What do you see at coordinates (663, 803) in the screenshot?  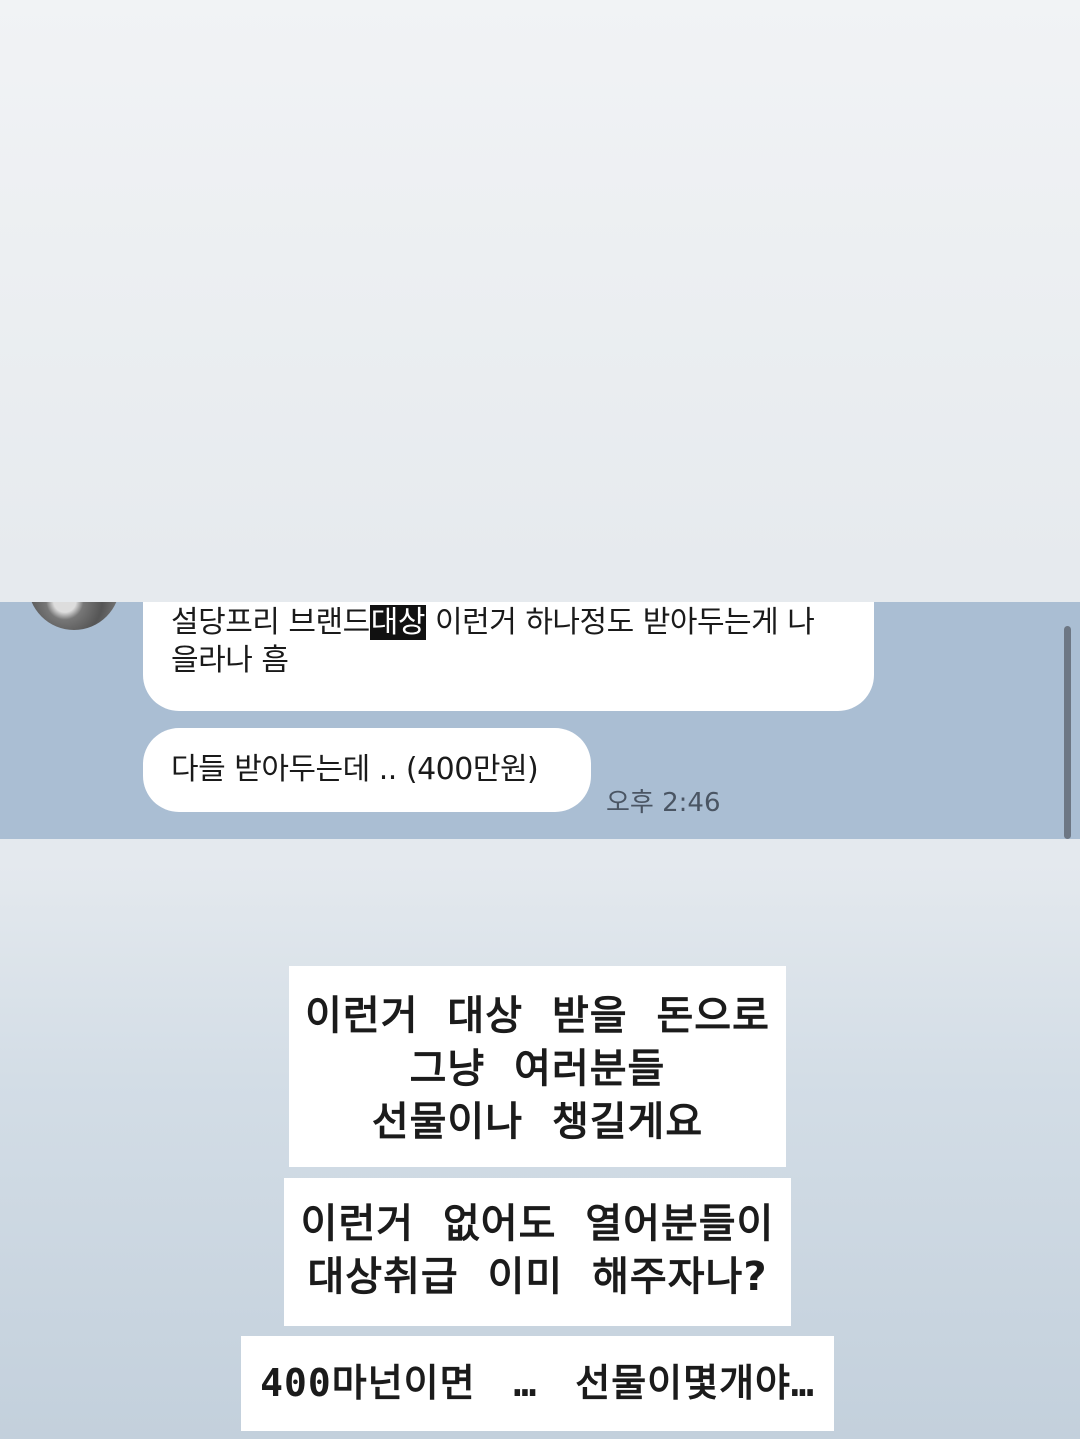 I see `message-timestamp: 오후 2:46` at bounding box center [663, 803].